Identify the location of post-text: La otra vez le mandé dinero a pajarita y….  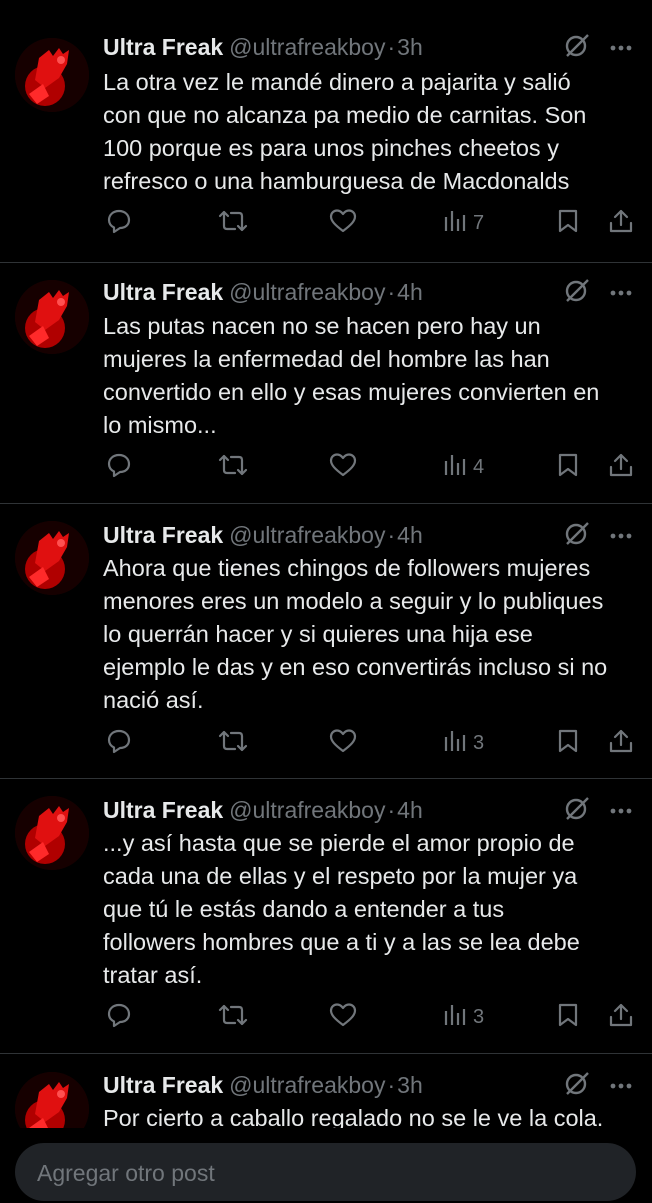
(345, 131).